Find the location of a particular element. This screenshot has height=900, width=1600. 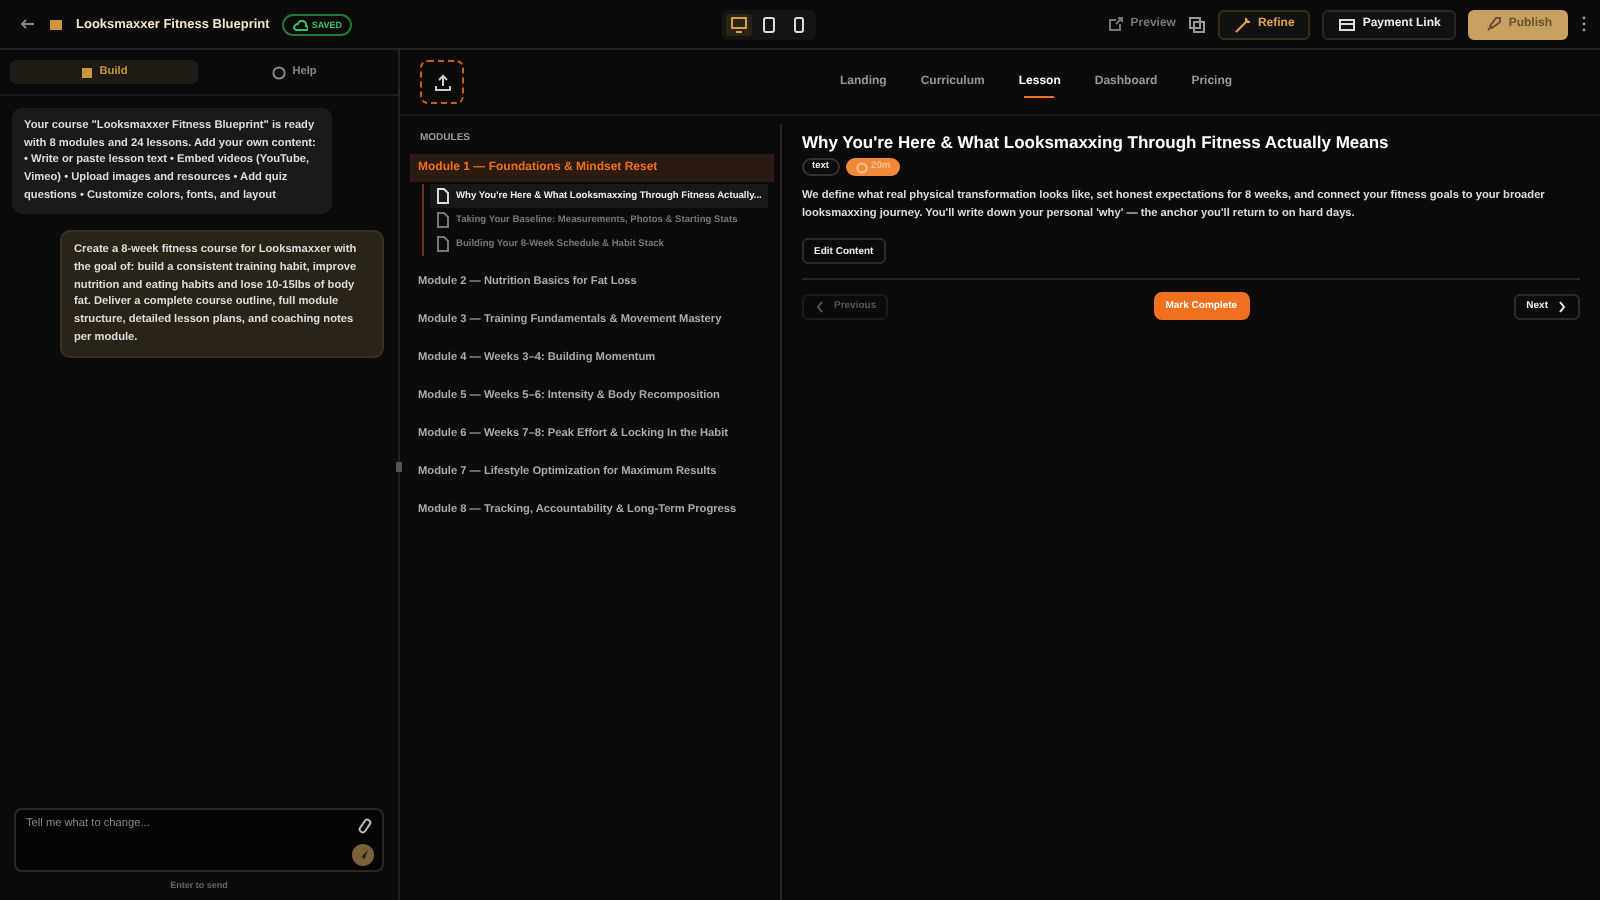

more-options-icon is located at coordinates (1584, 24).